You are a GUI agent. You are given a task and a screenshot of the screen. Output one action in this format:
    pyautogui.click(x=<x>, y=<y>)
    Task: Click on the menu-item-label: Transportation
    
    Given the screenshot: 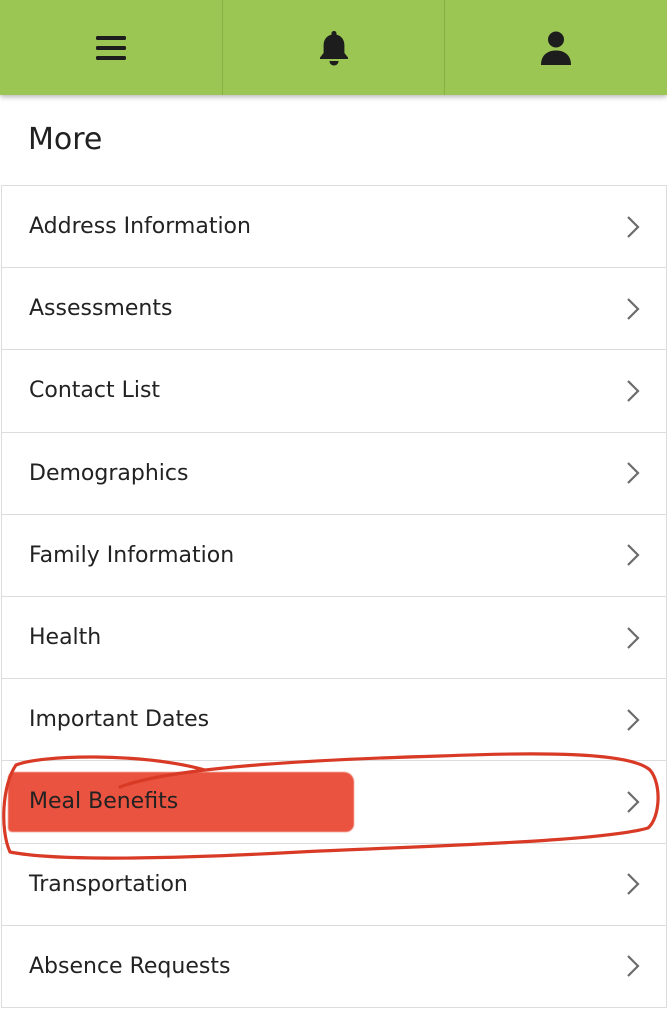 What is the action you would take?
    pyautogui.click(x=108, y=884)
    